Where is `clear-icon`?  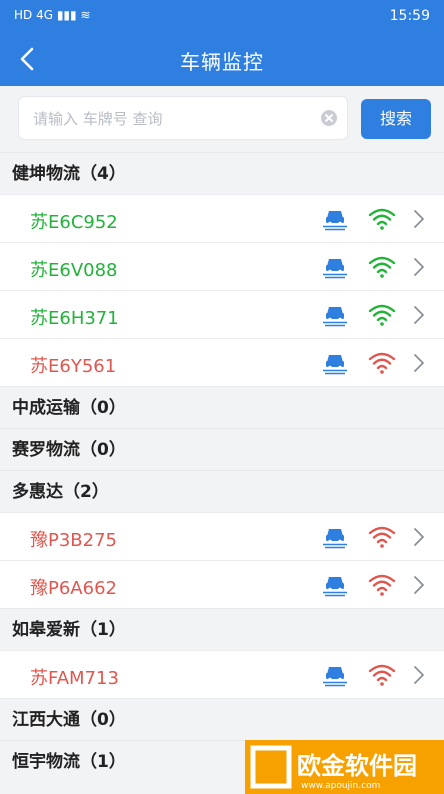 clear-icon is located at coordinates (329, 118).